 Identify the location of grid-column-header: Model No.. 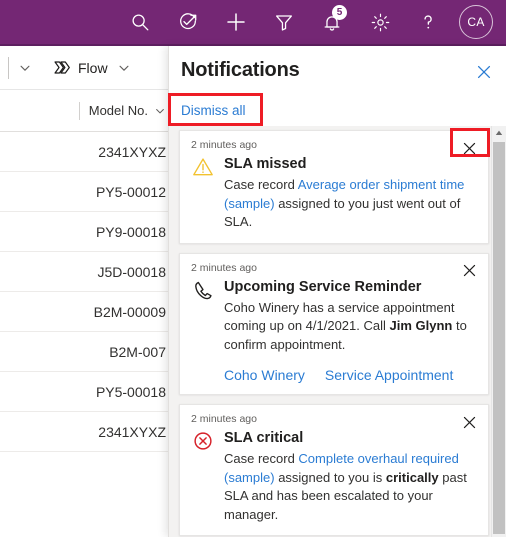
(88, 111).